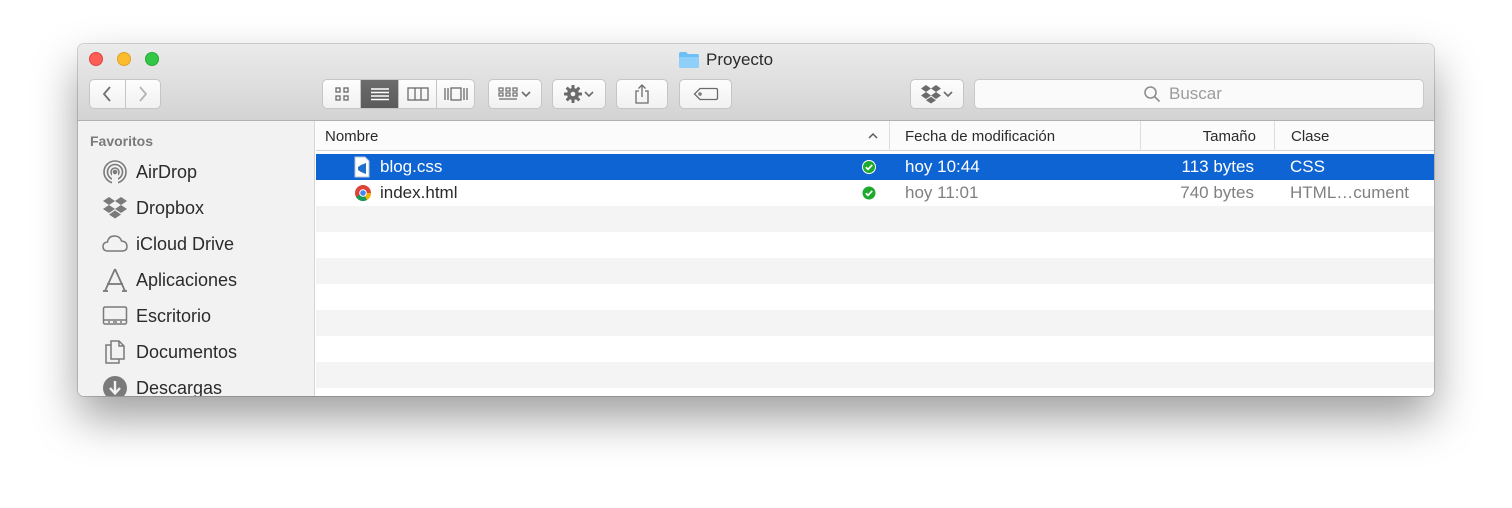  Describe the element at coordinates (363, 193) in the screenshot. I see `chrome-html-file-icon` at that location.